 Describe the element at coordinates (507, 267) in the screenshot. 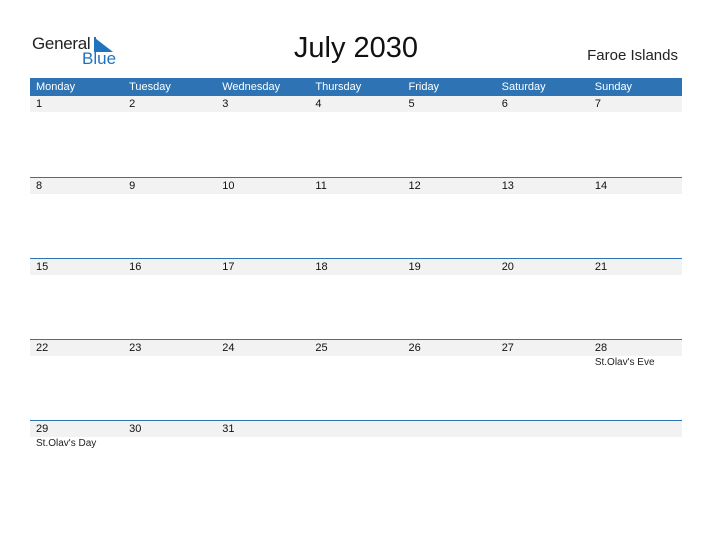

I see `day-number: 20` at that location.